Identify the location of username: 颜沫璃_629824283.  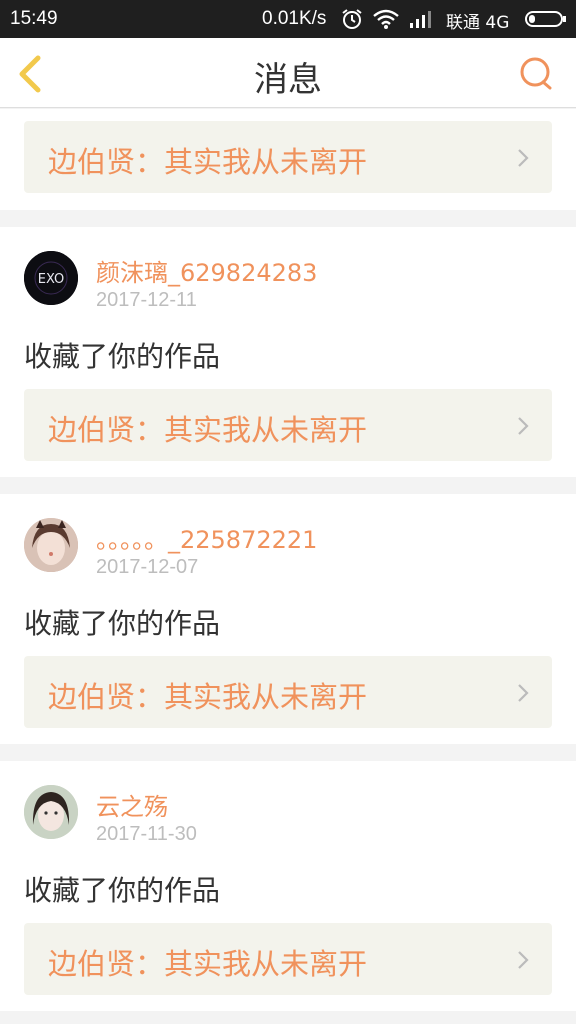
(206, 270).